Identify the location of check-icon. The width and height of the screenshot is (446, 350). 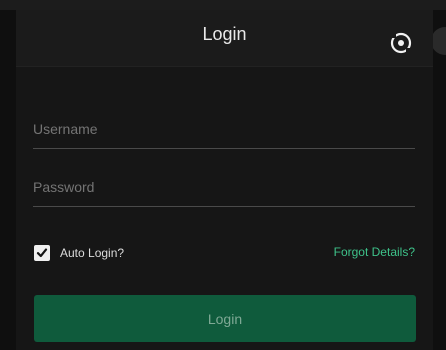
(42, 253).